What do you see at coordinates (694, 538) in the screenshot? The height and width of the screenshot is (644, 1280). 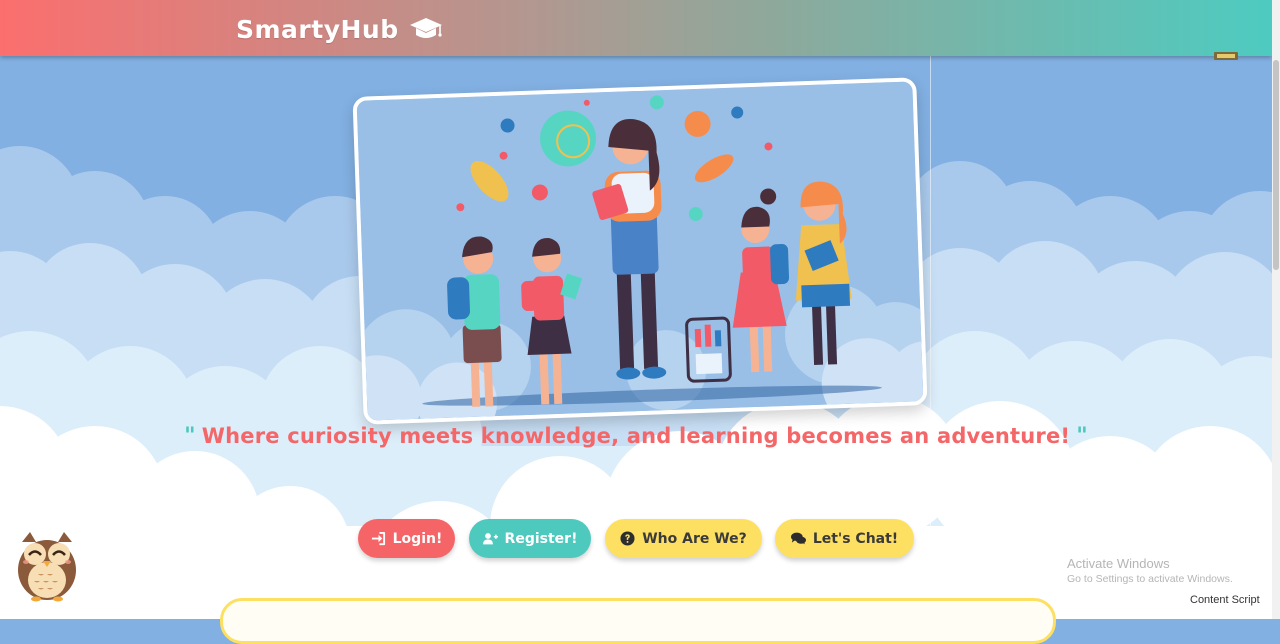 I see `who-are-we-label: Who Are We?` at bounding box center [694, 538].